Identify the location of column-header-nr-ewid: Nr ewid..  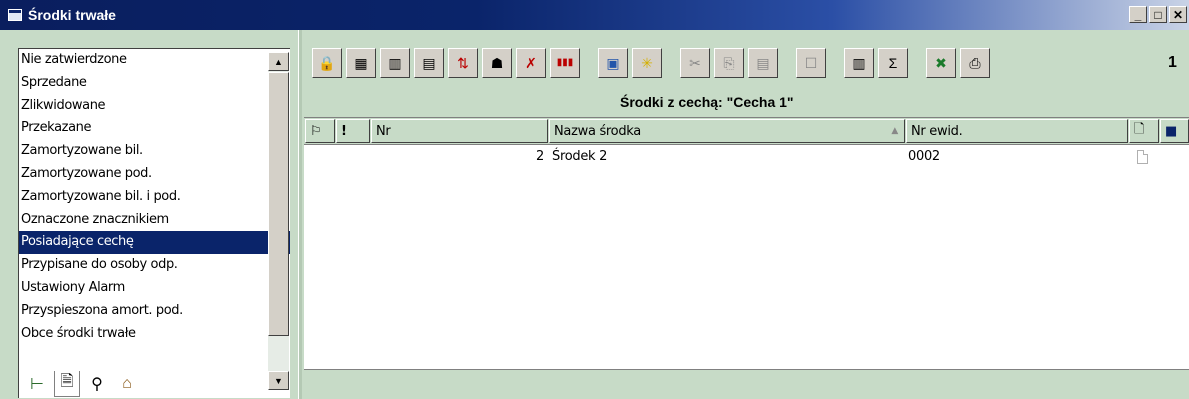
(1017, 131).